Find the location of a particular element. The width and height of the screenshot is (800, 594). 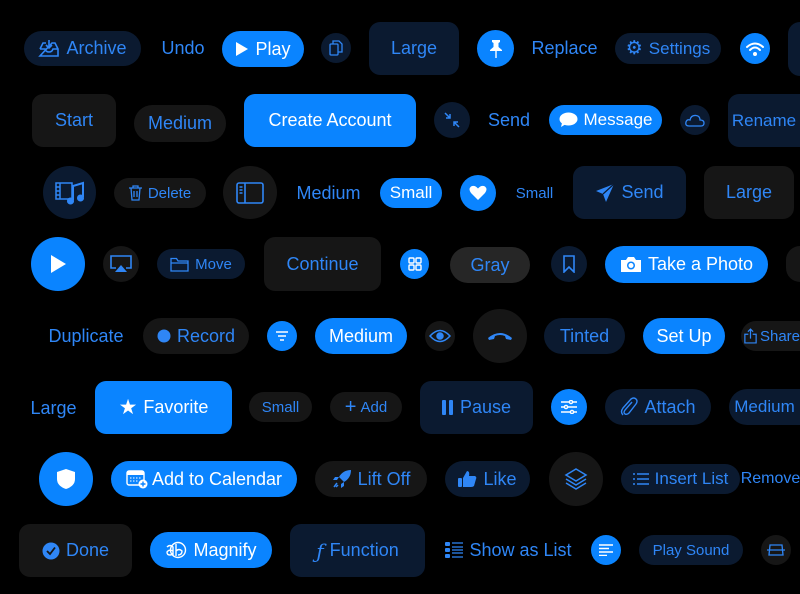

favorite-label: Favorite is located at coordinates (176, 407).